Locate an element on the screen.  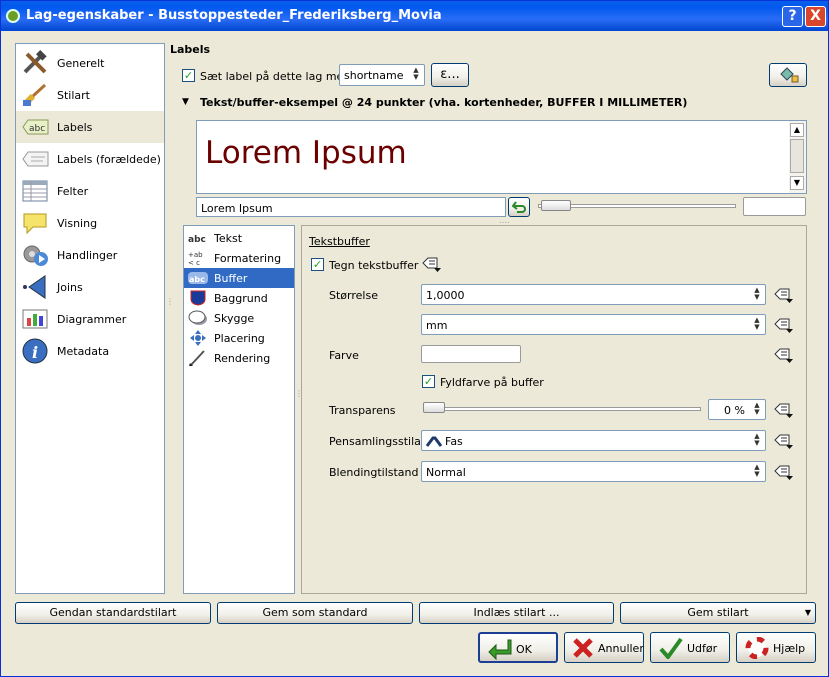
size-spinbox: 1,0000 ▲ ▼ is located at coordinates (593, 294).